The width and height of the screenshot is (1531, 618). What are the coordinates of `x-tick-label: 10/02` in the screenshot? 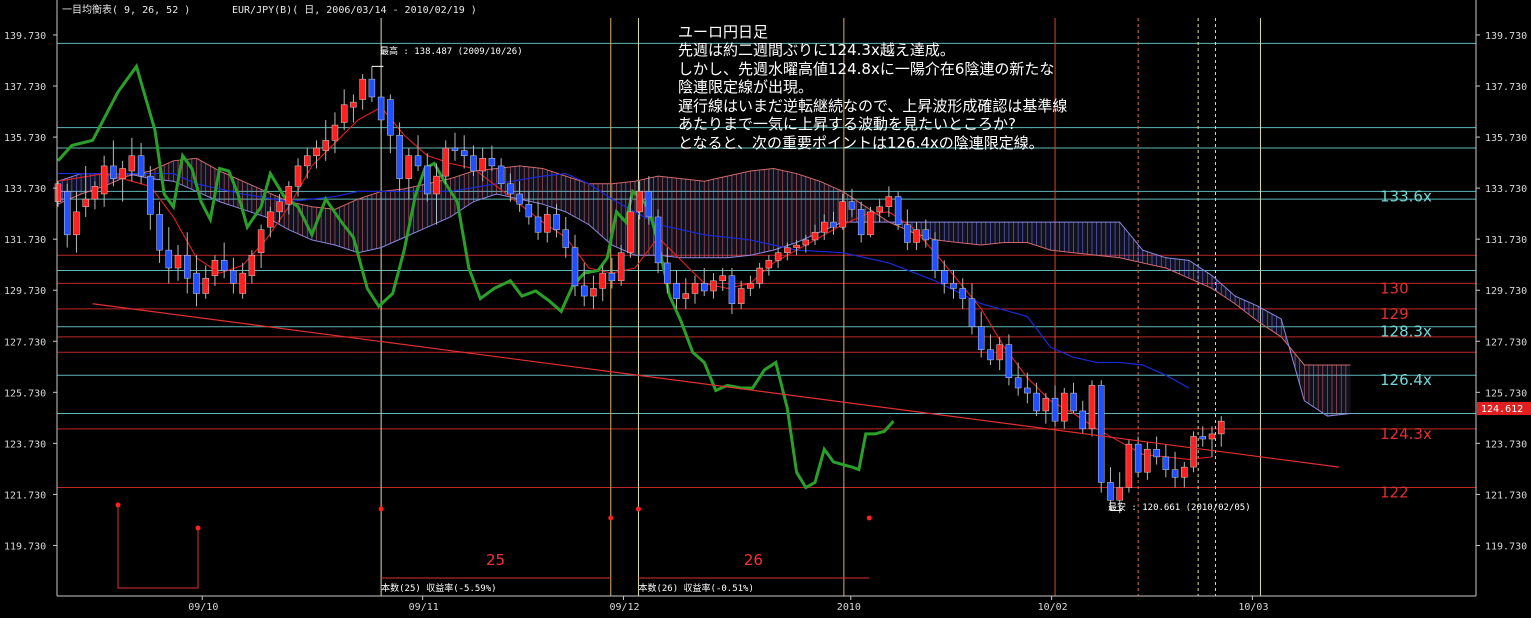 It's located at (1053, 607).